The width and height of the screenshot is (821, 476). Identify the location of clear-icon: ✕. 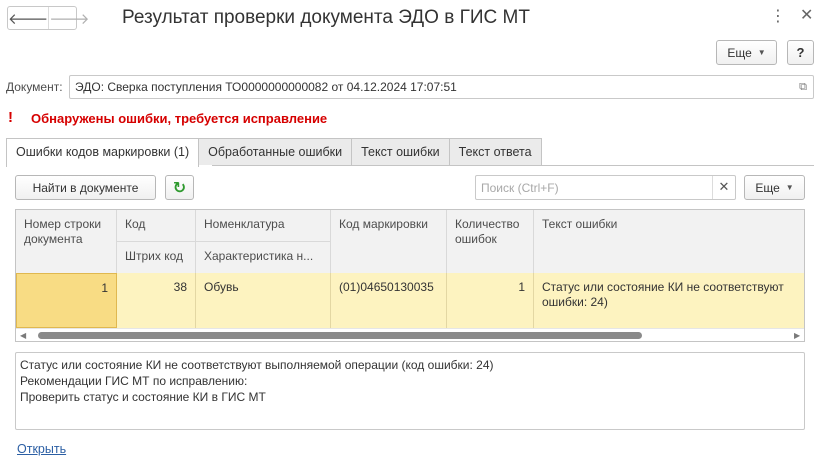
(723, 187).